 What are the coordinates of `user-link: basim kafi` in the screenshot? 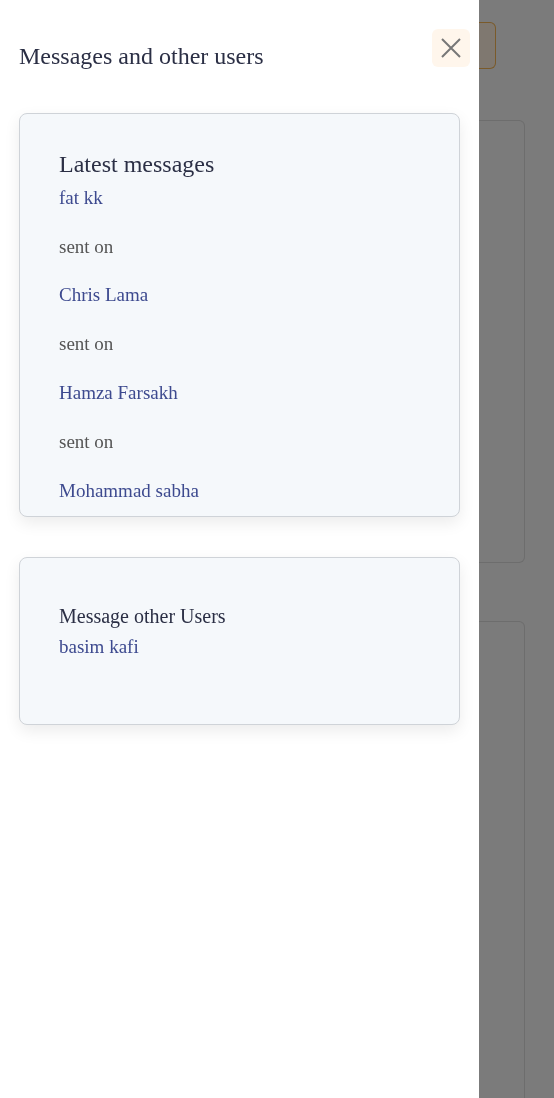 It's located at (99, 648).